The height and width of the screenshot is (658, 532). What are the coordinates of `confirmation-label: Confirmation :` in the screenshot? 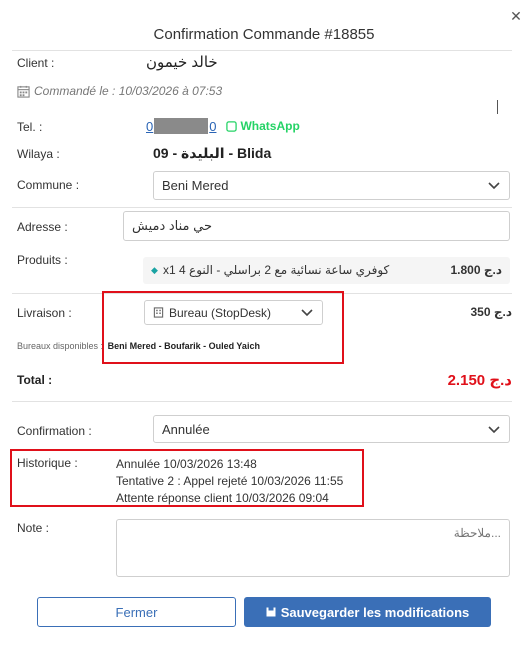 It's located at (54, 431).